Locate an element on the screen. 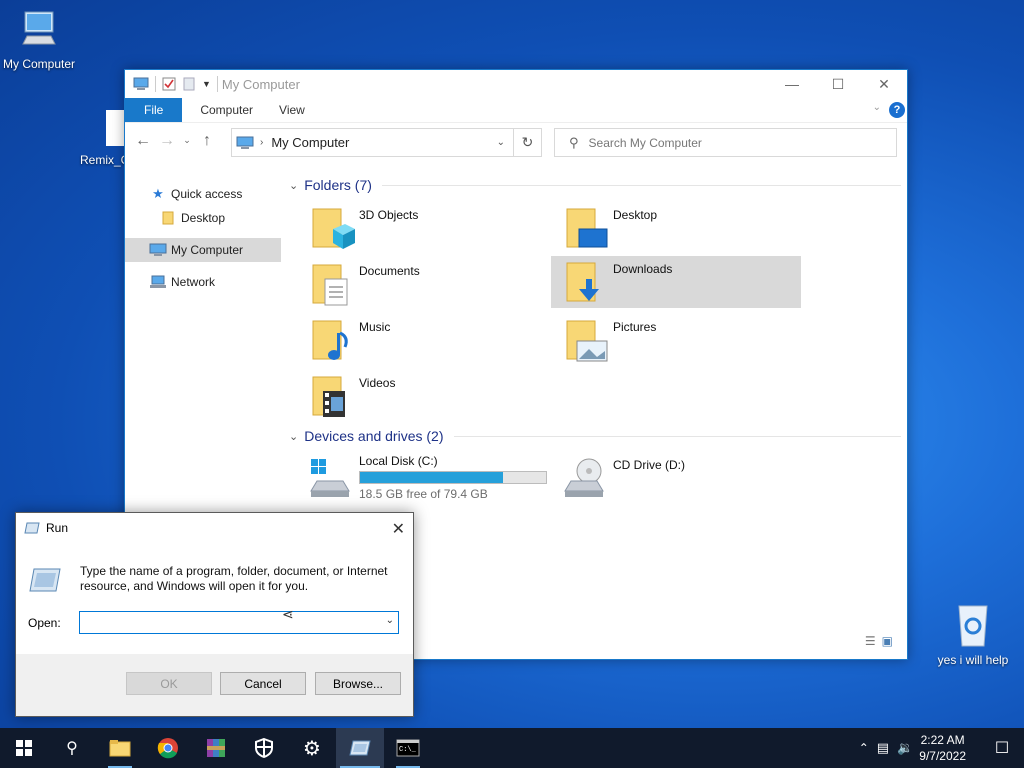  folder-tile-desktop: Desktop is located at coordinates (682, 228).